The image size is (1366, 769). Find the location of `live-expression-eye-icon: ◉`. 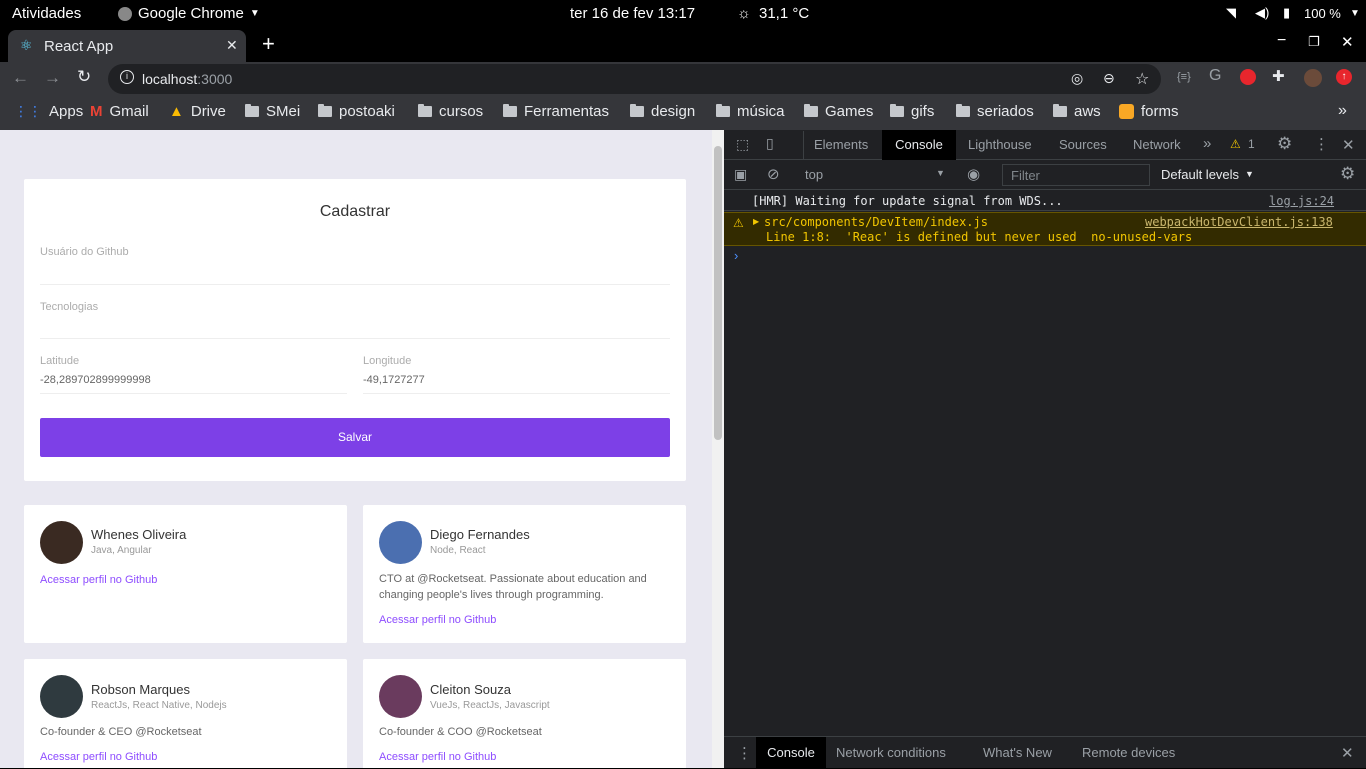

live-expression-eye-icon: ◉ is located at coordinates (973, 174).